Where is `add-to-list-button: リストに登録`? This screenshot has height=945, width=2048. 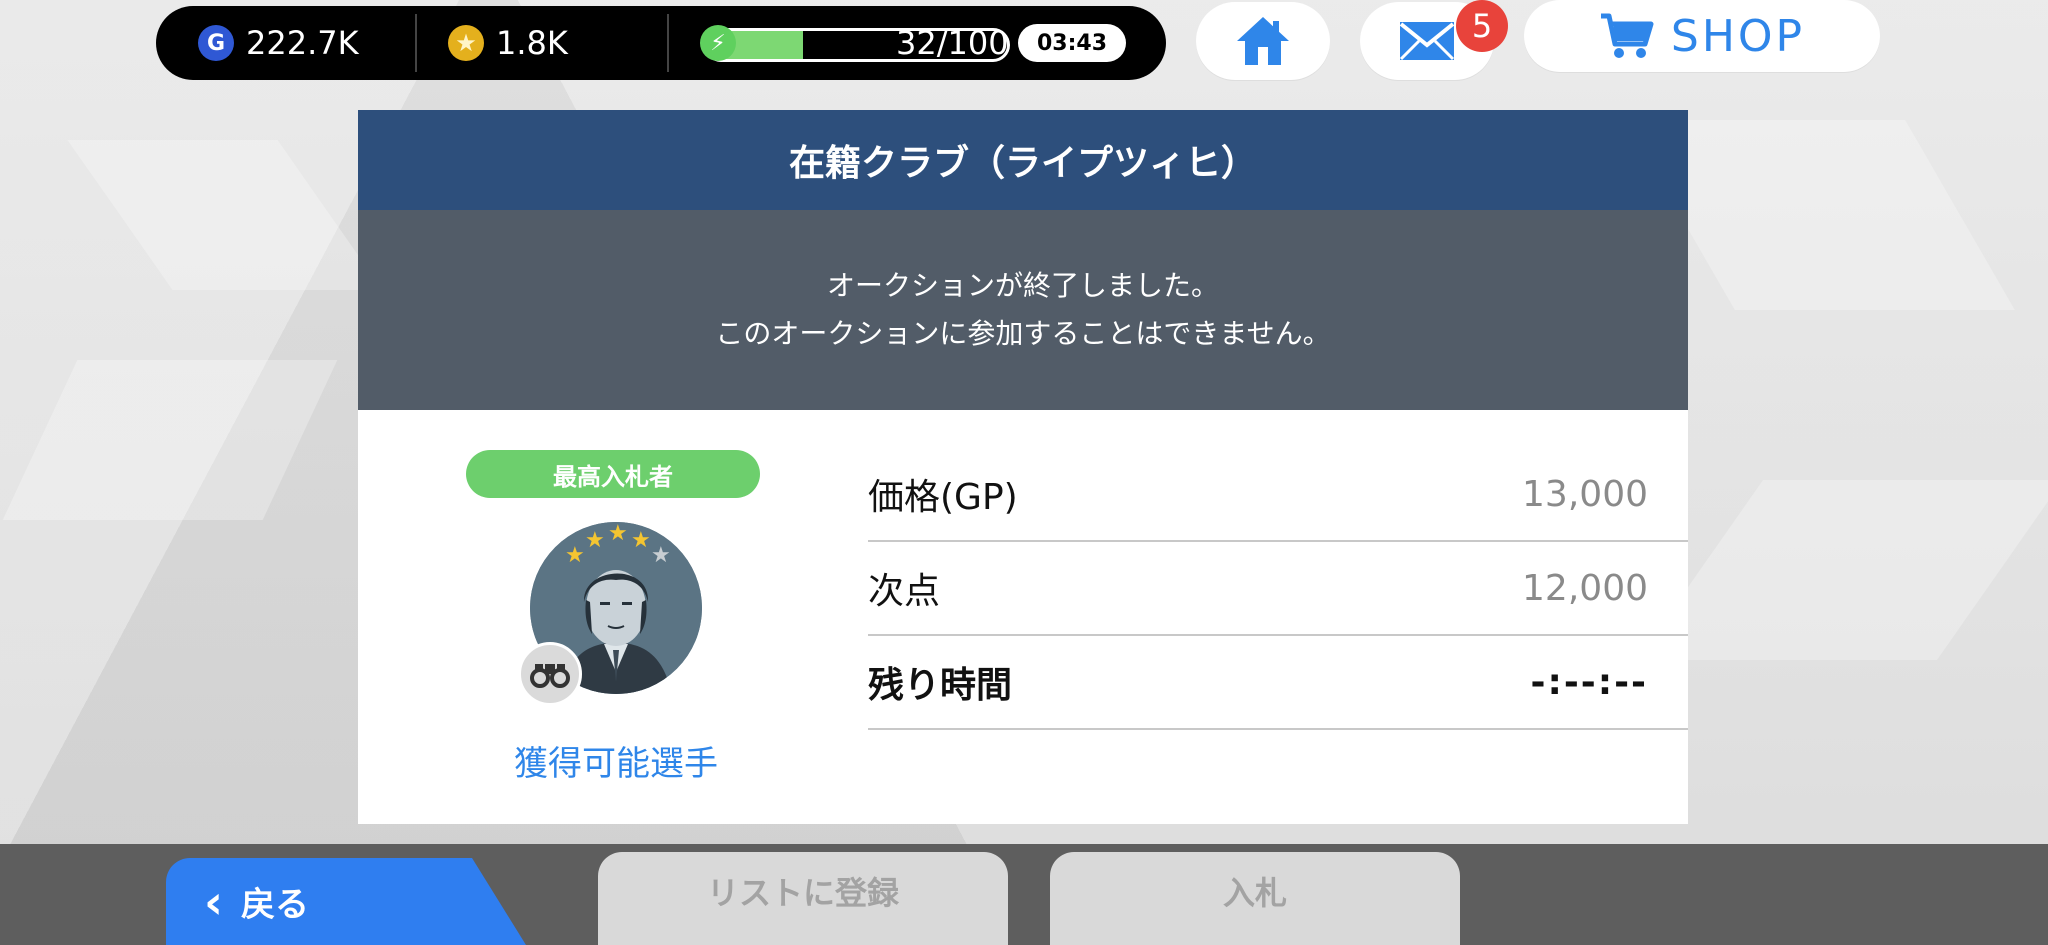
add-to-list-button: リストに登録 is located at coordinates (803, 898).